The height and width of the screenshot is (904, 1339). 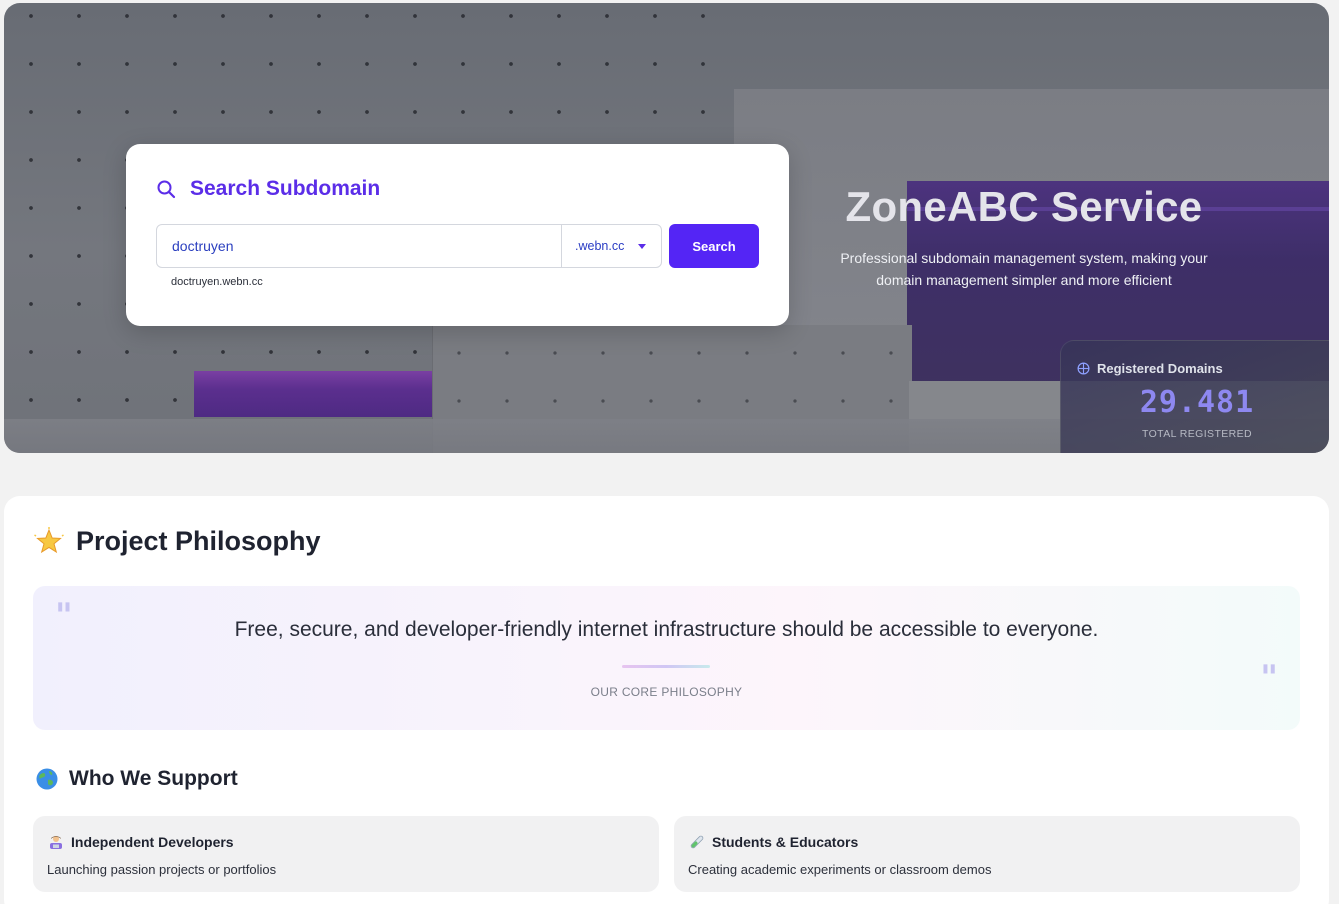 What do you see at coordinates (666, 692) in the screenshot?
I see `philosophy-caption: OUR CORE PHILOSOPHY` at bounding box center [666, 692].